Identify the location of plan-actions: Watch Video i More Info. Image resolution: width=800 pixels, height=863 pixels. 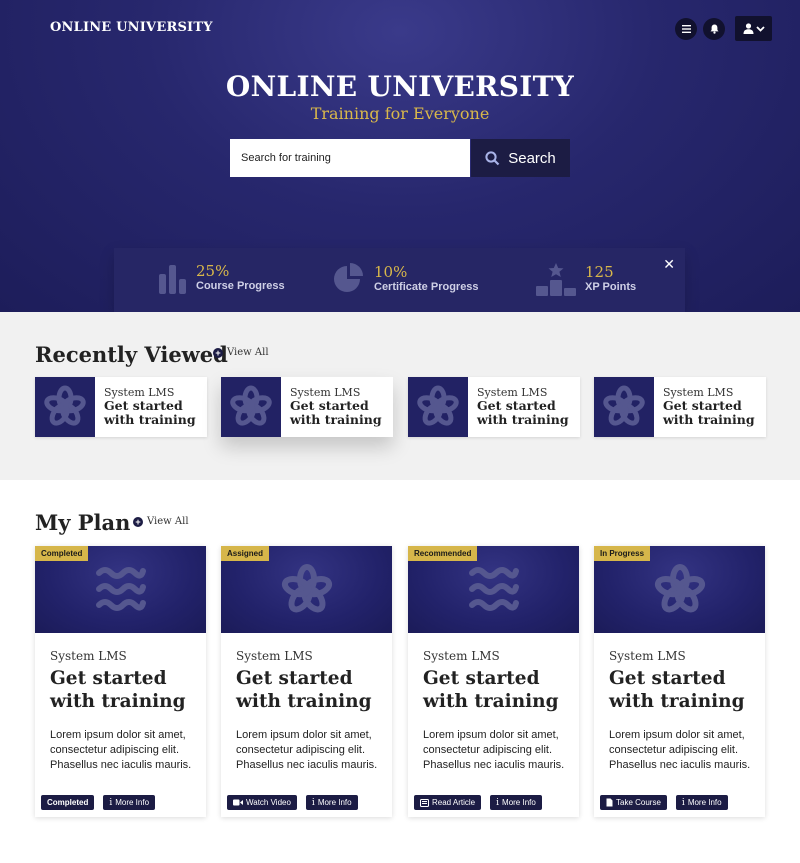
(292, 802).